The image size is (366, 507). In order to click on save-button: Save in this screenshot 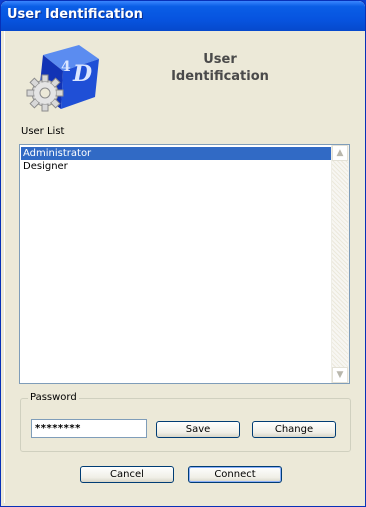, I will do `click(198, 429)`.